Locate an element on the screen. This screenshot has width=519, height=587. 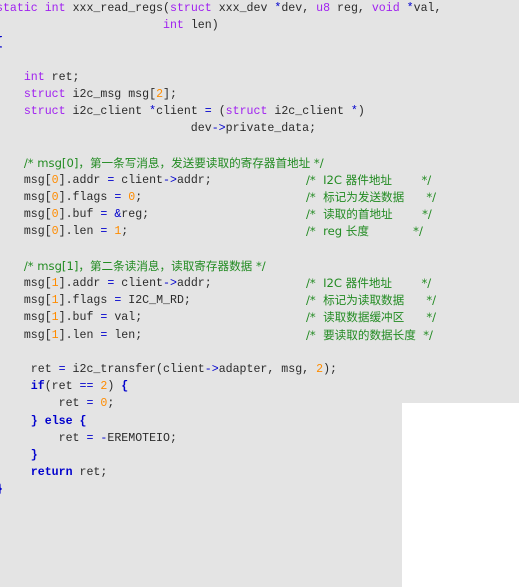
token-ident: I2C_M_RD; is located at coordinates (156, 301).